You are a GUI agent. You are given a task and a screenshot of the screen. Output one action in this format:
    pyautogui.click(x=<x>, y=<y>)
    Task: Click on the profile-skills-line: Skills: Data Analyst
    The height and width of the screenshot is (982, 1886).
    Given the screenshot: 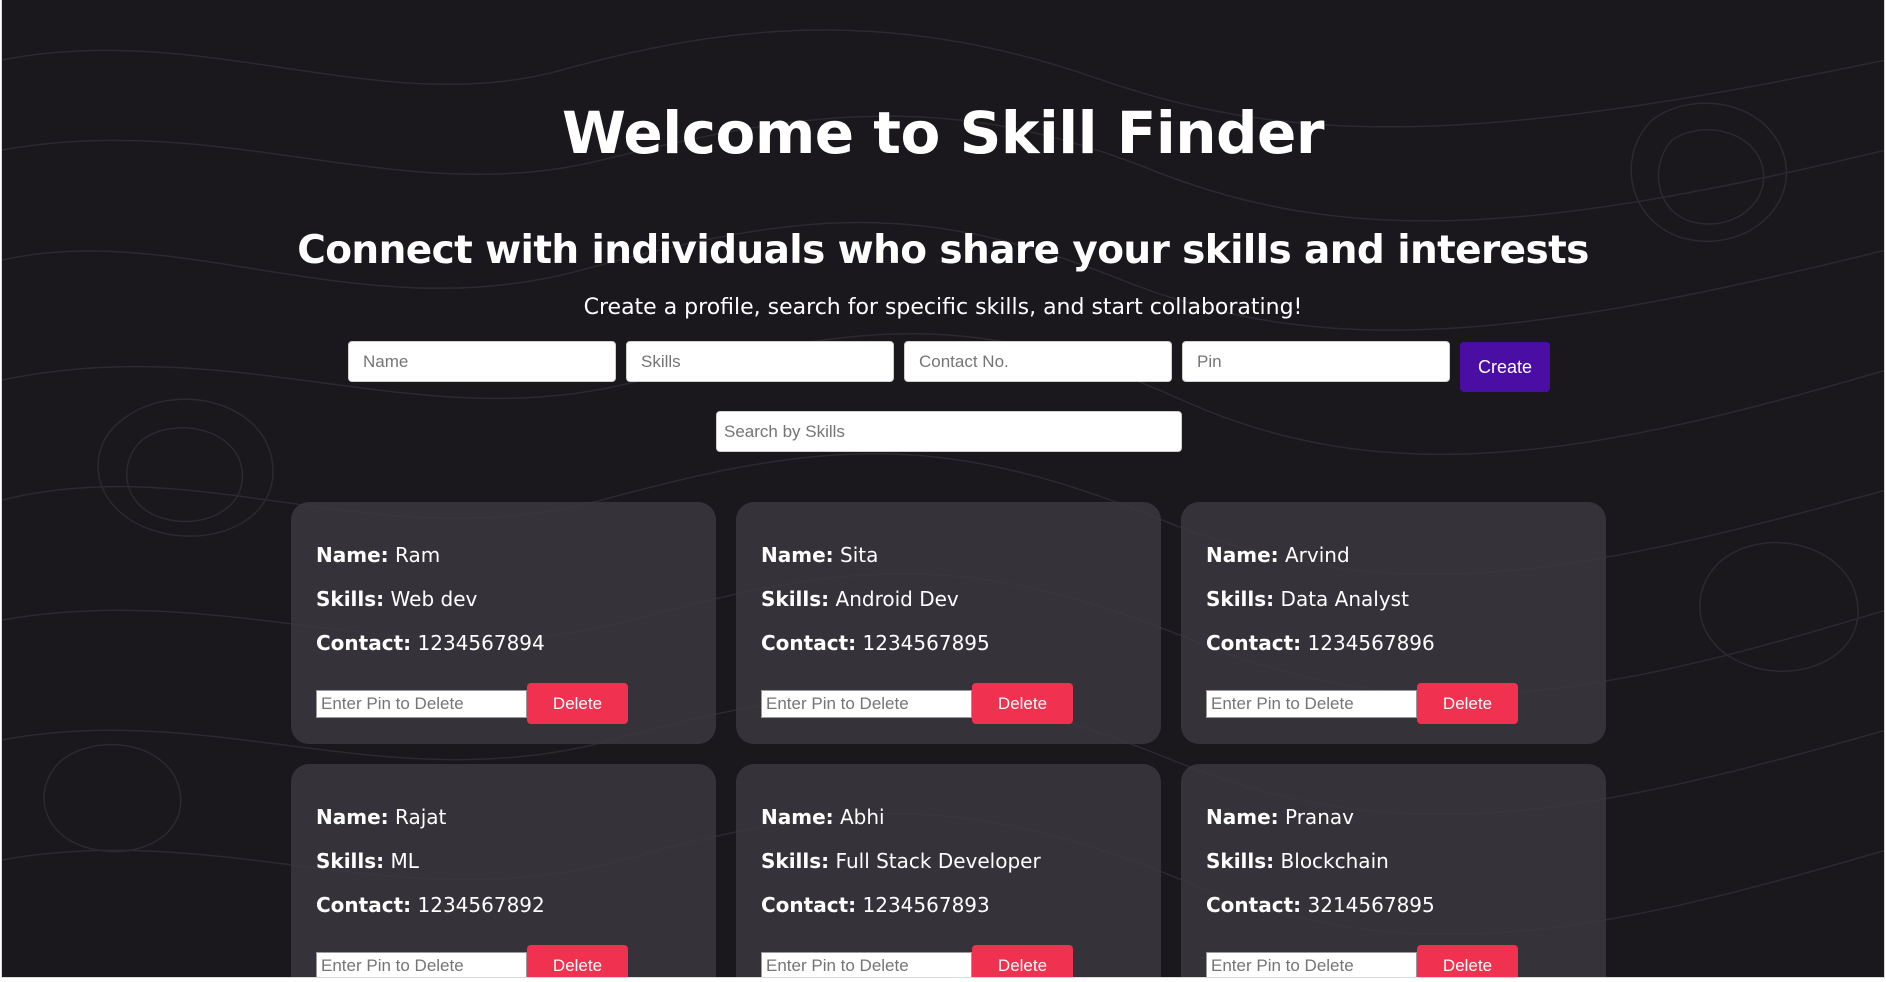 What is the action you would take?
    pyautogui.click(x=1307, y=599)
    